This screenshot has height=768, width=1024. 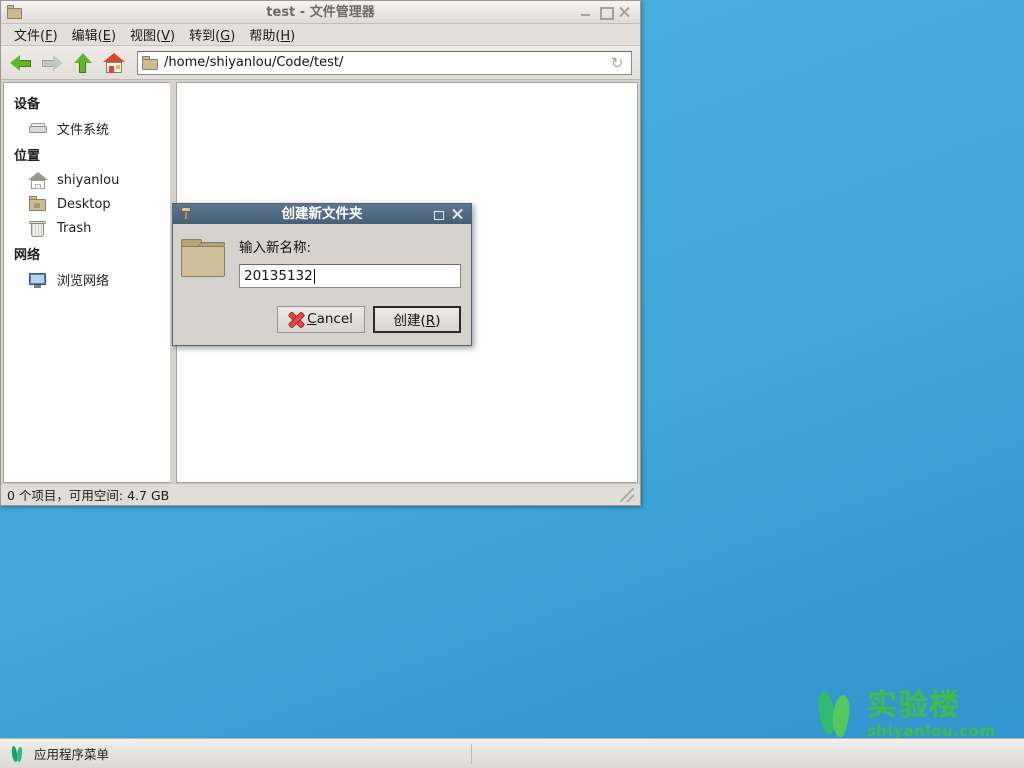 I want to click on text-caret, so click(x=314, y=276).